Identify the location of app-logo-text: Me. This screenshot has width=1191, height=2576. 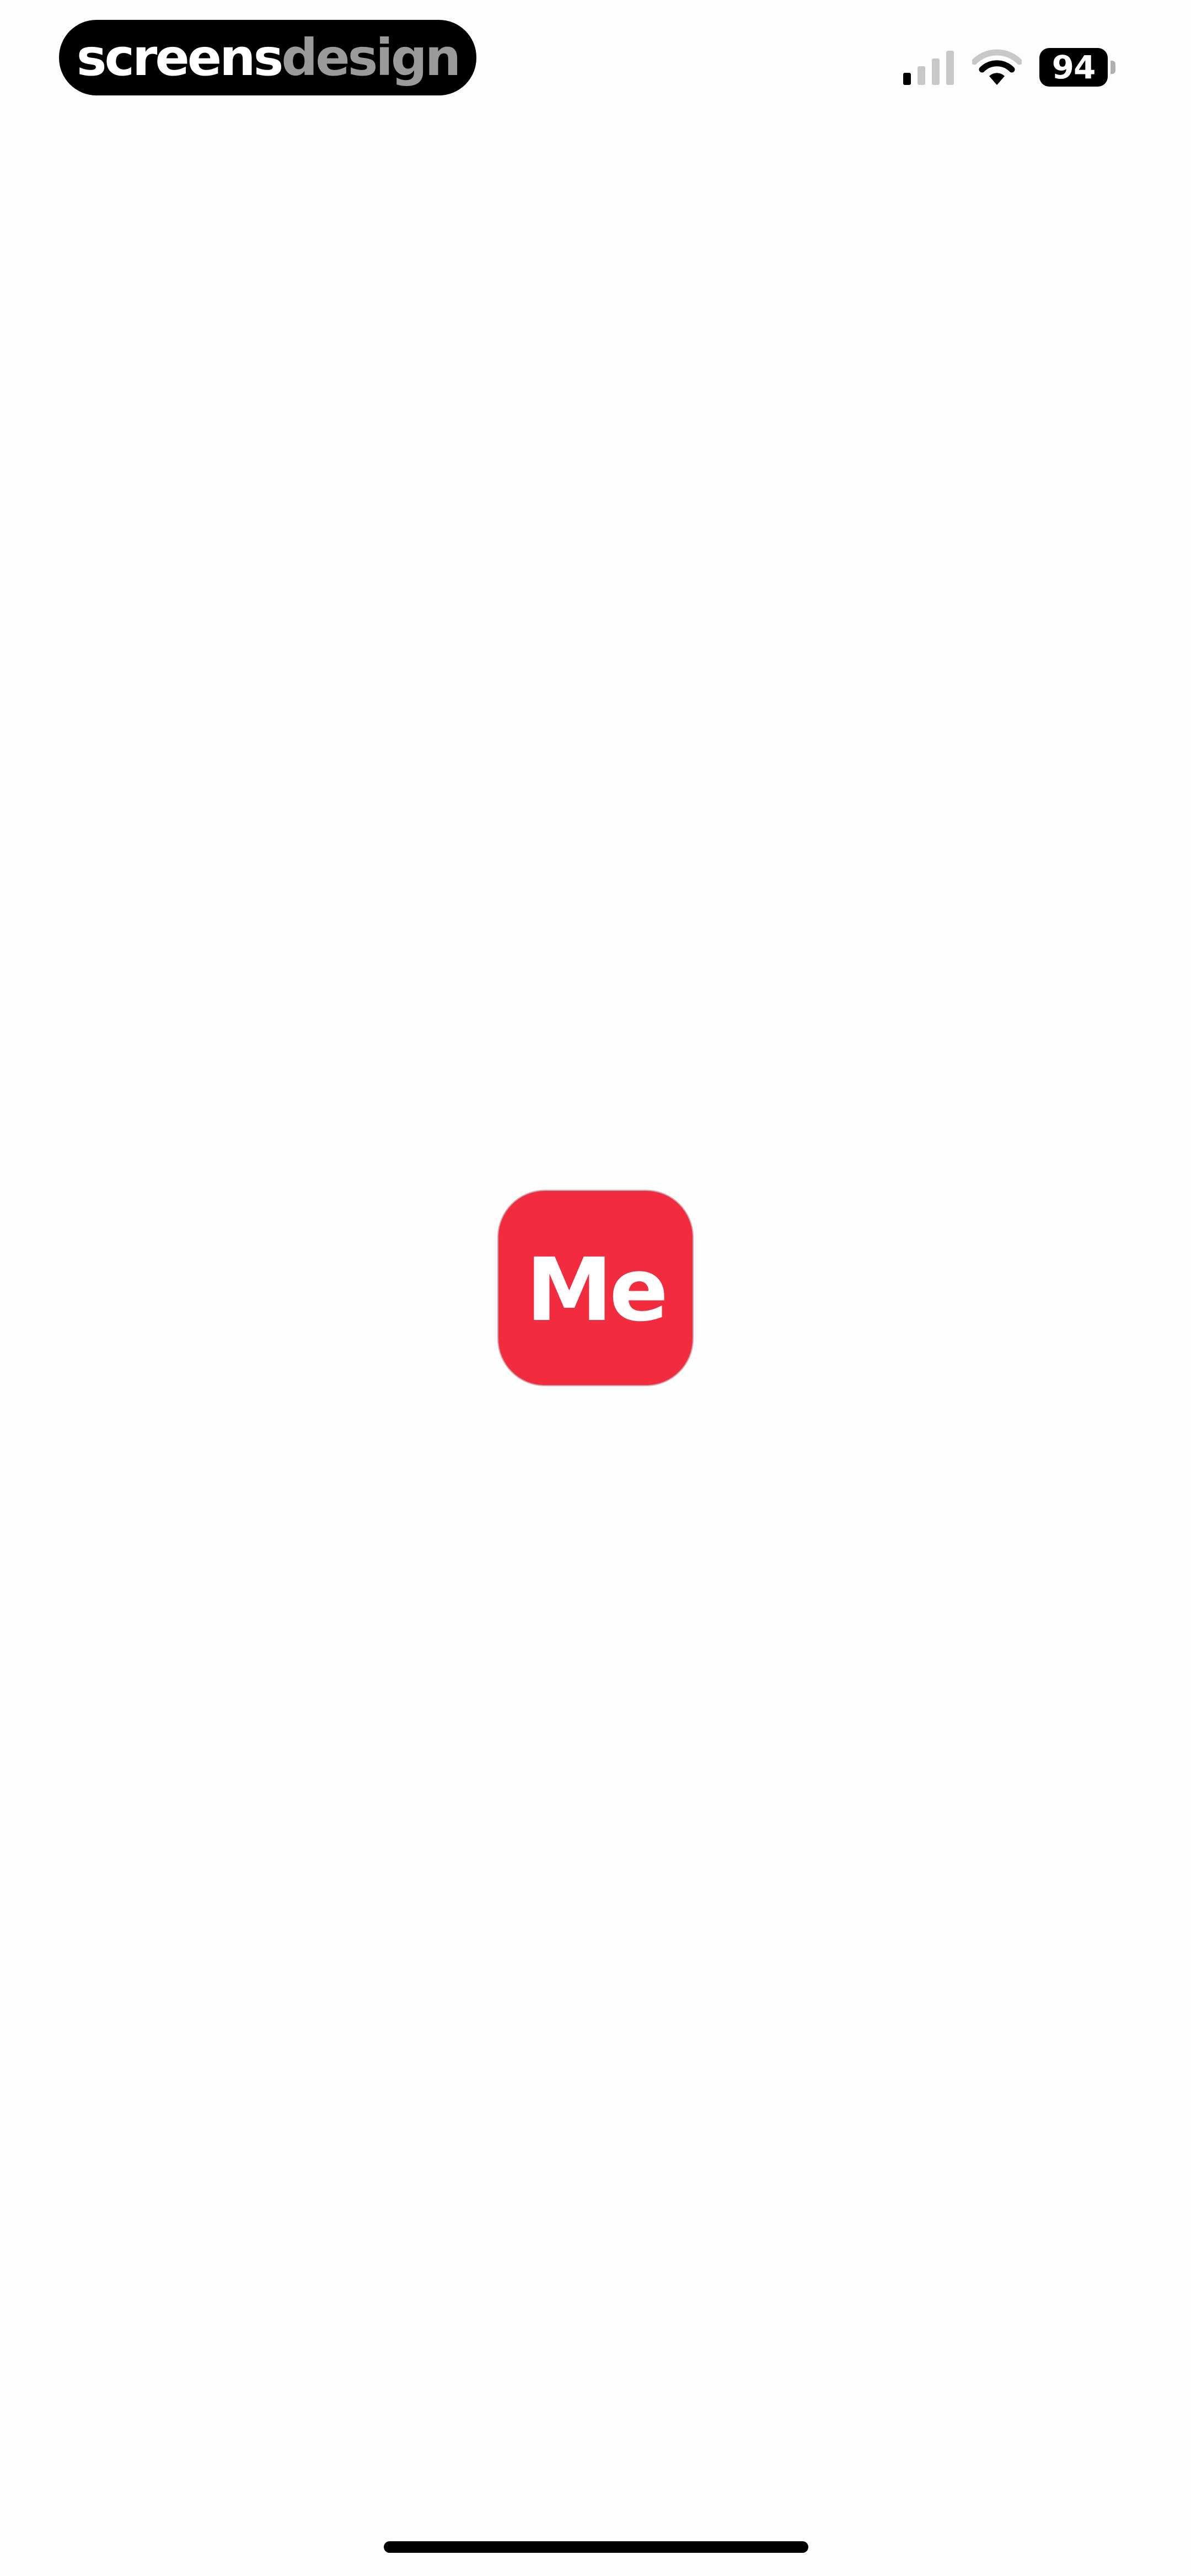
(596, 1290).